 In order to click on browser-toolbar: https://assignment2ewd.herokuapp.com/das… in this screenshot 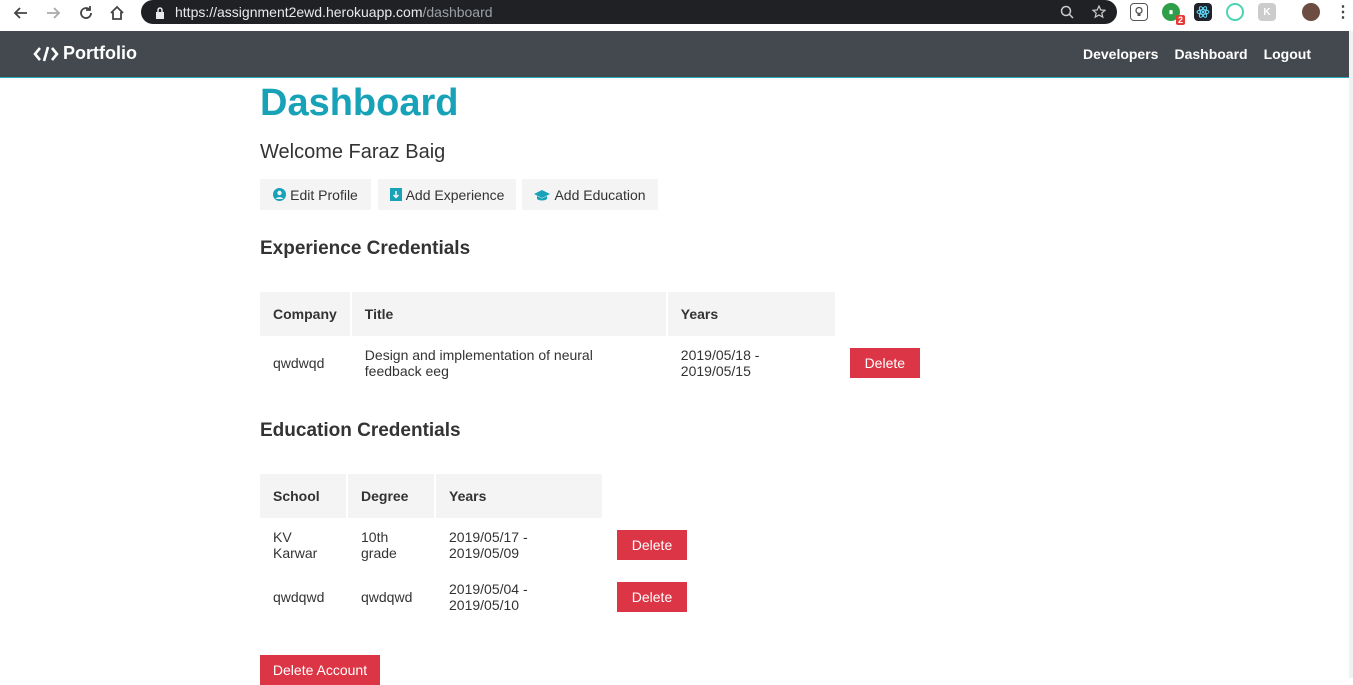, I will do `click(676, 13)`.